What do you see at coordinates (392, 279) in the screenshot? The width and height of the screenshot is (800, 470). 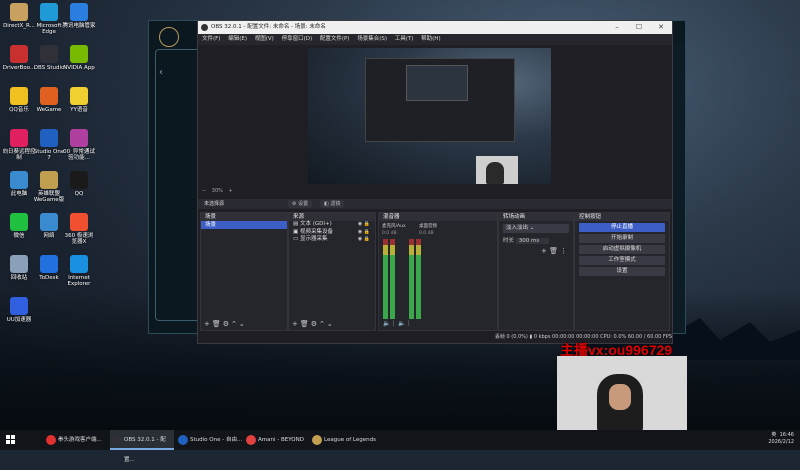 I see `mic-meter-right` at bounding box center [392, 279].